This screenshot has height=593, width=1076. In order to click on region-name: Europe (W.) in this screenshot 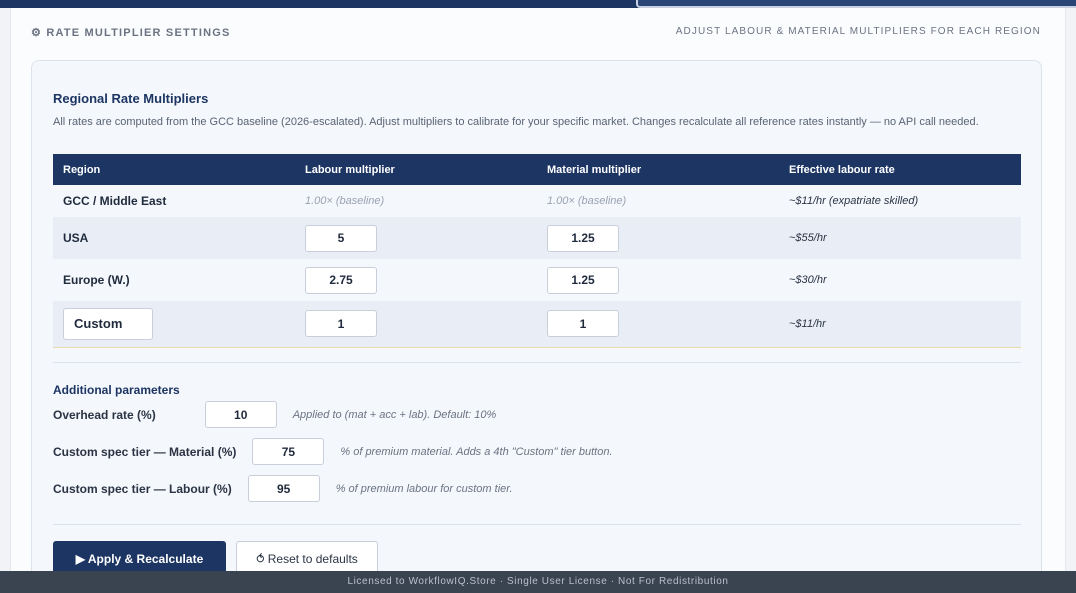, I will do `click(96, 280)`.